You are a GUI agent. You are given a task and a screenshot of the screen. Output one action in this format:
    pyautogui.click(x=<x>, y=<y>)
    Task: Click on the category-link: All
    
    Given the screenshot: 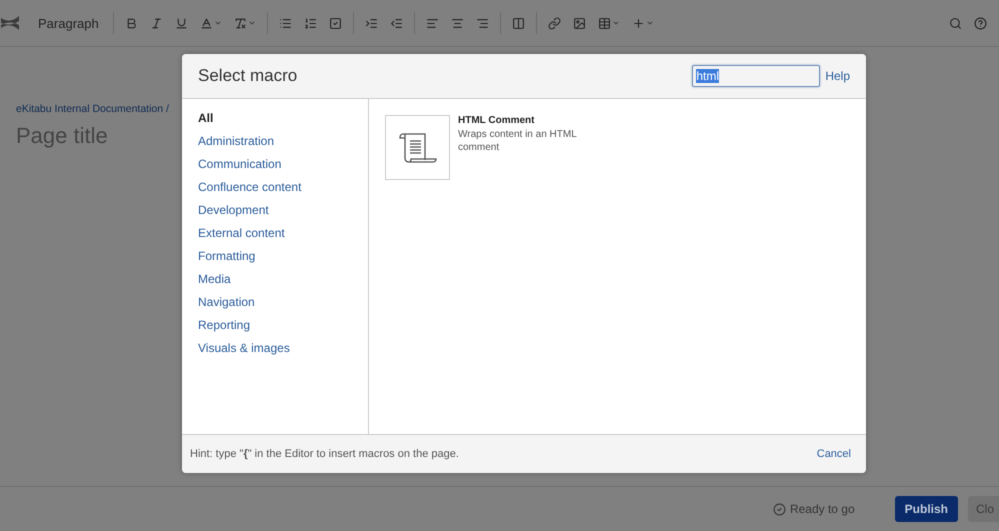 What is the action you would take?
    pyautogui.click(x=275, y=118)
    